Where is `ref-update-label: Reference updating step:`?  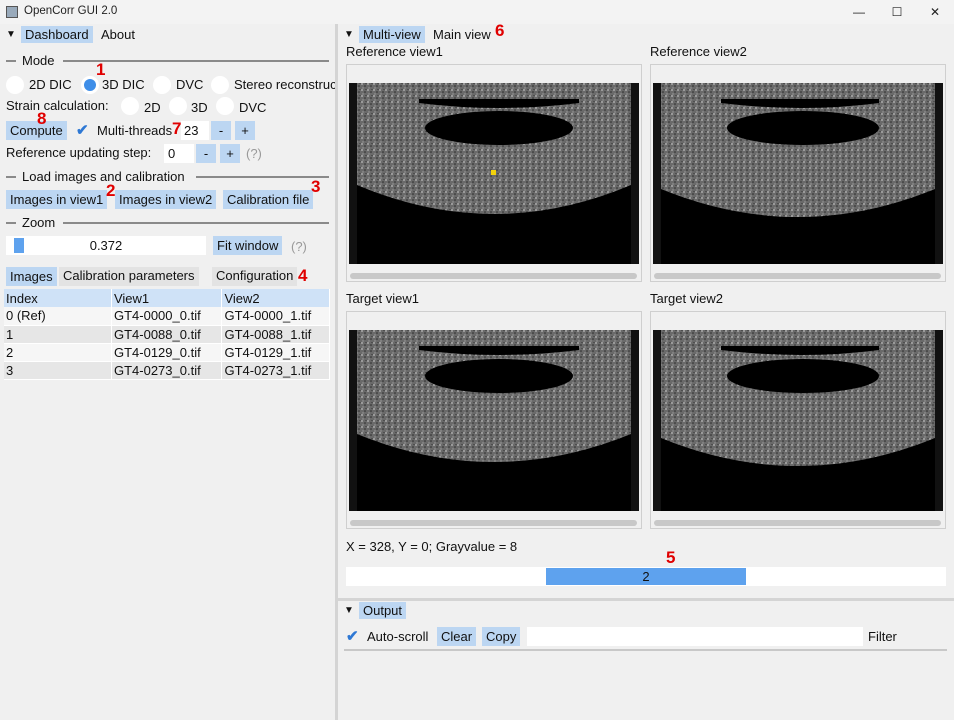 ref-update-label: Reference updating step: is located at coordinates (79, 152).